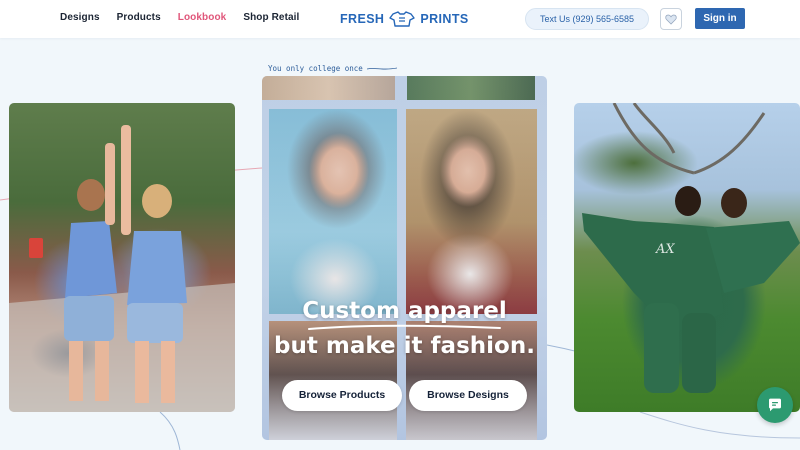 This screenshot has height=450, width=800. I want to click on hero-headline-line2: but make it fashion., so click(404, 346).